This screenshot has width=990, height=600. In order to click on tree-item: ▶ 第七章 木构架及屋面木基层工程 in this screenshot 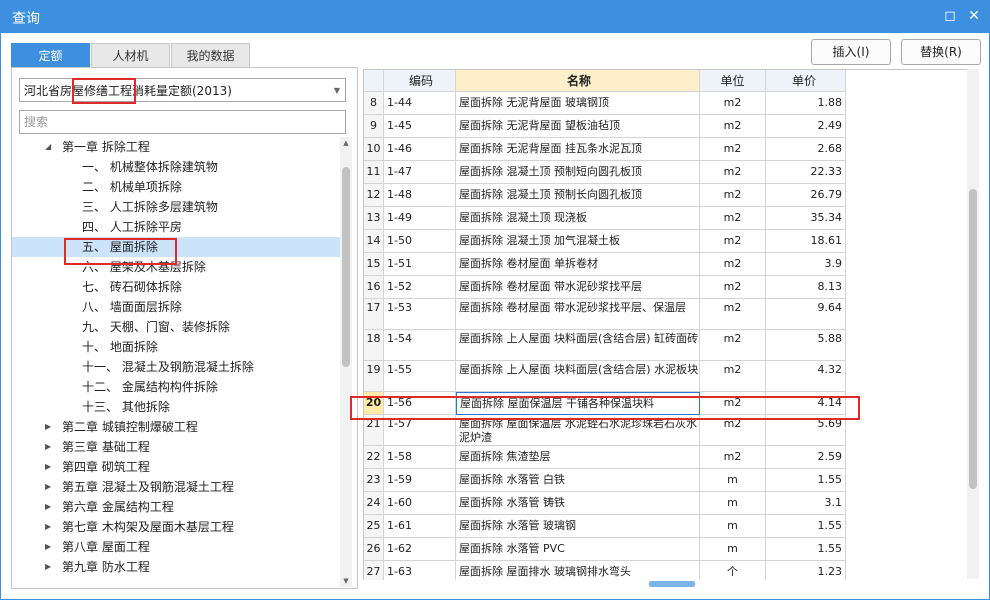, I will do `click(176, 527)`.